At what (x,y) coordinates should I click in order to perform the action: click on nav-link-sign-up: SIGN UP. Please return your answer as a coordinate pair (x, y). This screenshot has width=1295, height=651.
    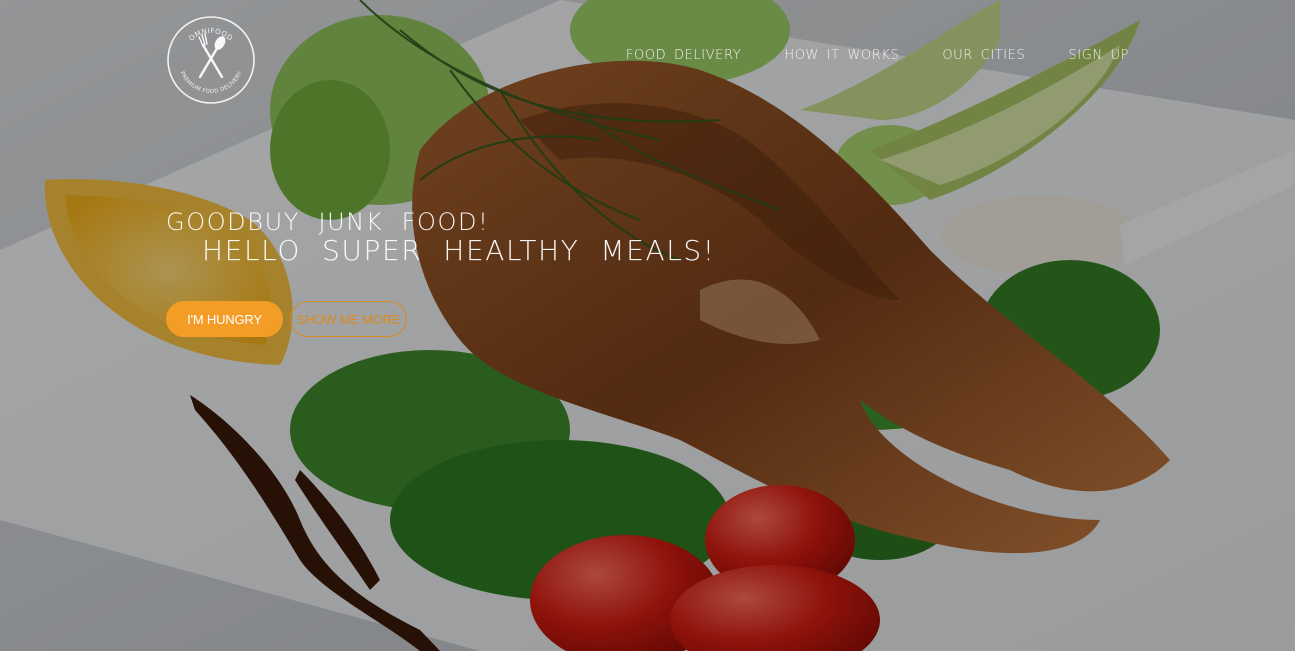
    Looking at the image, I should click on (1098, 55).